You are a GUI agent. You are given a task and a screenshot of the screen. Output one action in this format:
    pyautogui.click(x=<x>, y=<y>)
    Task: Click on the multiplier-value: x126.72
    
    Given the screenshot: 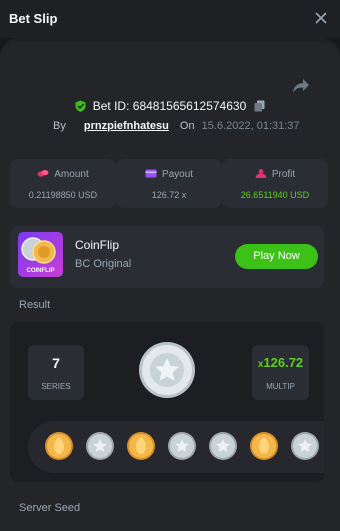 What is the action you would take?
    pyautogui.click(x=280, y=362)
    